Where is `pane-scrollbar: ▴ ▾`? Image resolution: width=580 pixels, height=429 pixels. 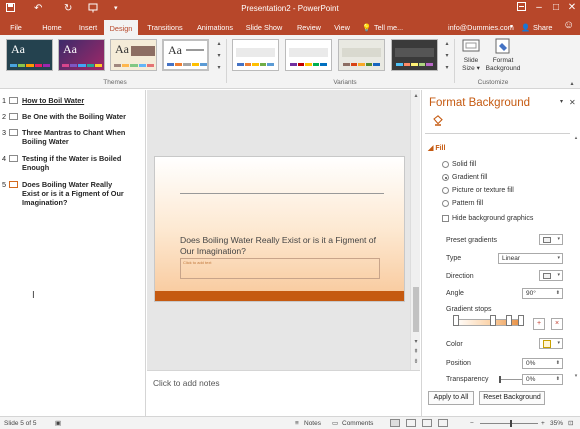 pane-scrollbar: ▴ ▾ is located at coordinates (576, 260).